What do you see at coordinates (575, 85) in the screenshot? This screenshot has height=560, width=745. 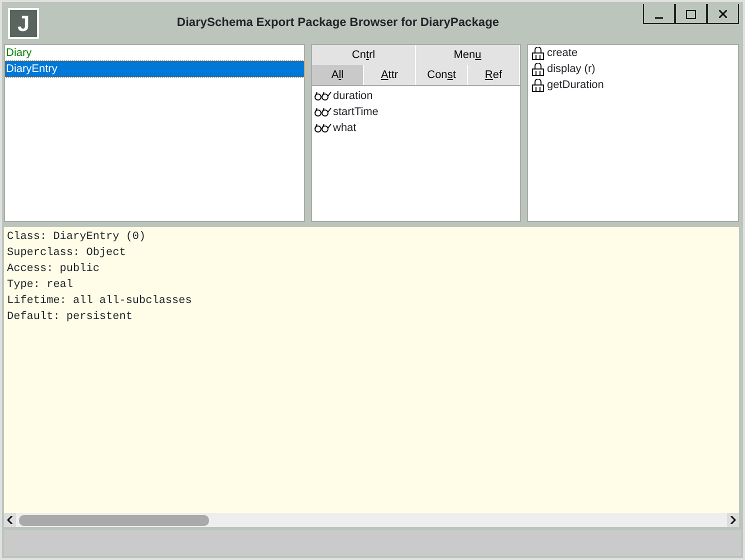 I see `method-item: getDuration` at bounding box center [575, 85].